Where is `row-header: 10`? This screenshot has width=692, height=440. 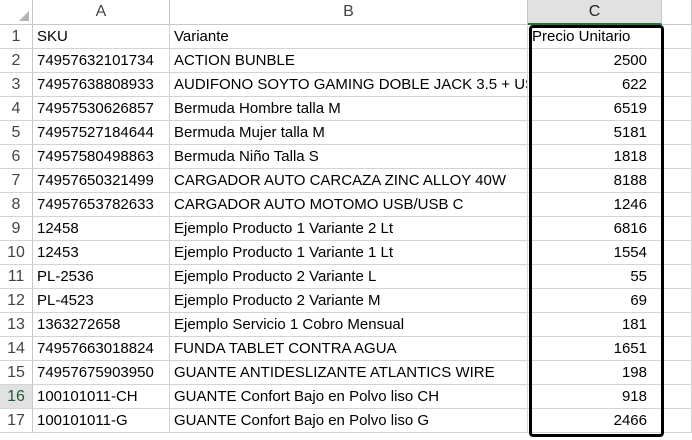 row-header: 10 is located at coordinates (16, 253).